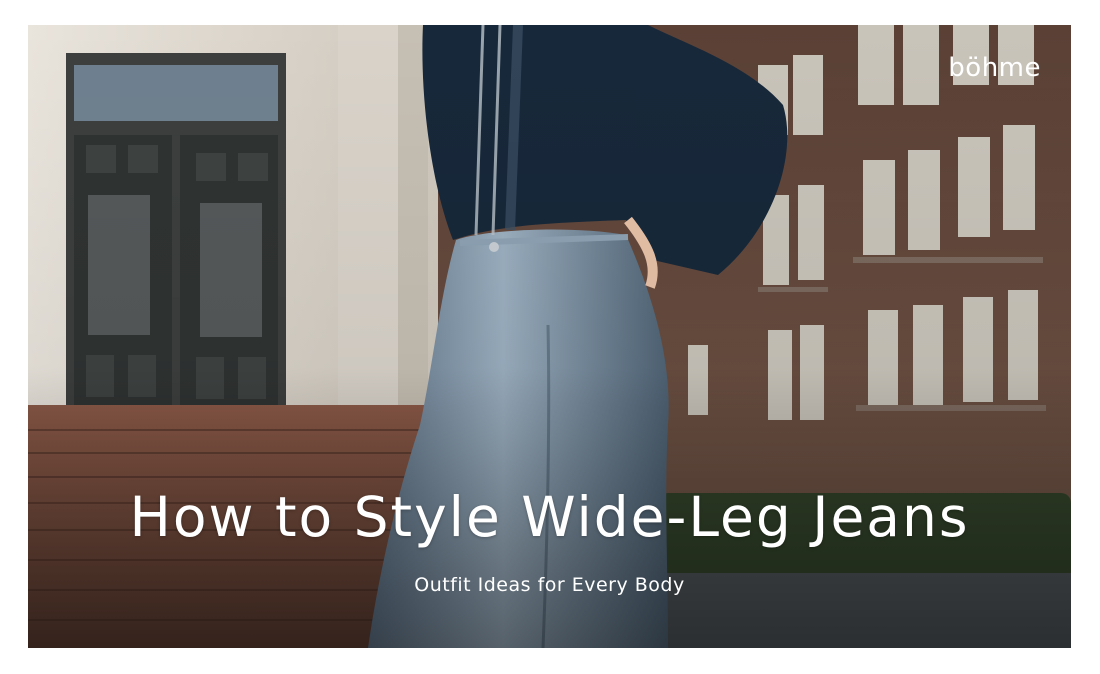 The width and height of the screenshot is (1100, 674). What do you see at coordinates (549, 517) in the screenshot?
I see `hero-title: How to Style Wide-Leg Jeans` at bounding box center [549, 517].